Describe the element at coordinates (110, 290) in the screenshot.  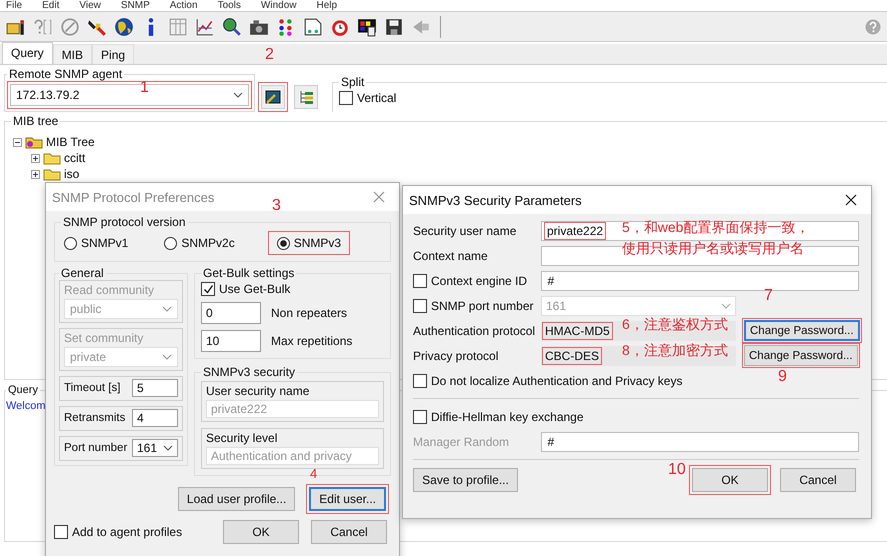
I see `field-label: Read community` at that location.